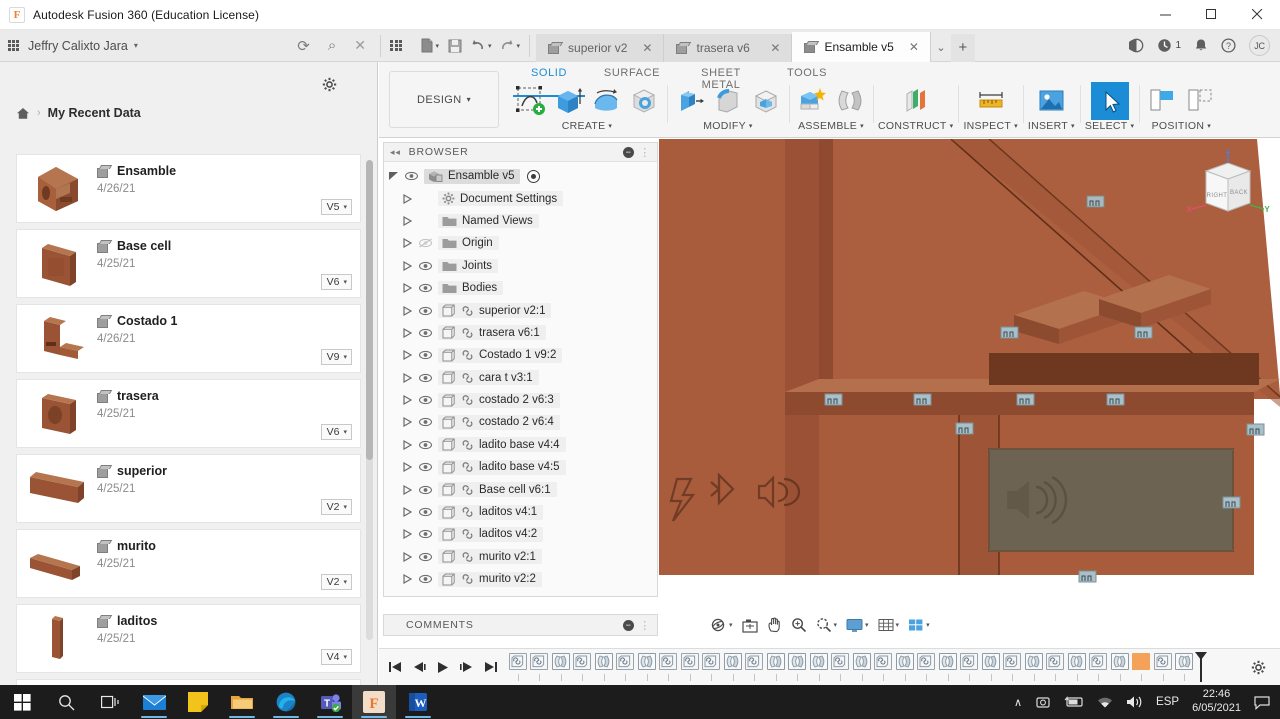 This screenshot has height=719, width=1280. I want to click on list-item: Ensamble 4/26/21 V5 ▾, so click(188, 188).